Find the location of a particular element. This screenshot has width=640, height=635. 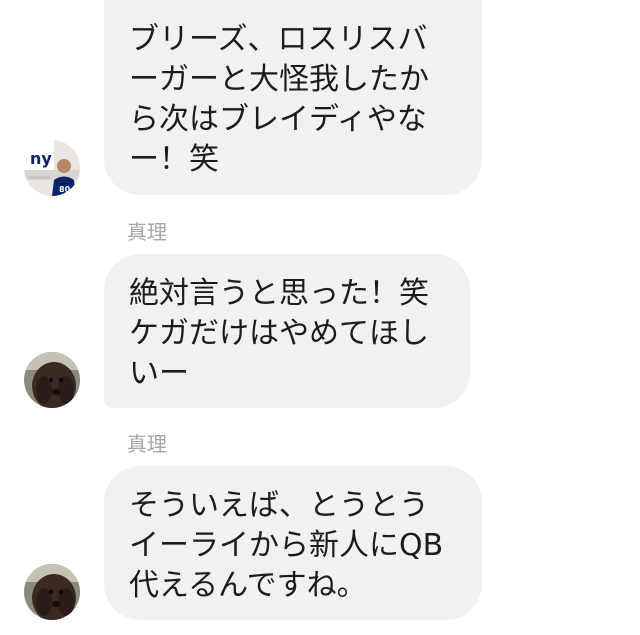

message-bubble: 絶対言うと思った！笑 ケガだけはやめてほし いー is located at coordinates (287, 331).